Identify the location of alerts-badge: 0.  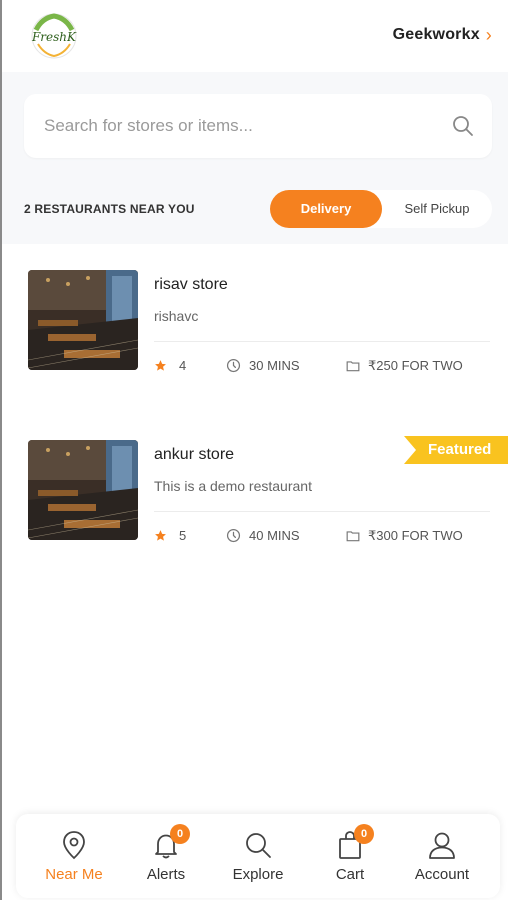
(180, 834).